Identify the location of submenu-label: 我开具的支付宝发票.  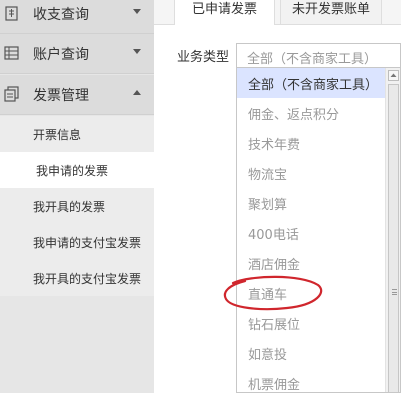
(87, 279).